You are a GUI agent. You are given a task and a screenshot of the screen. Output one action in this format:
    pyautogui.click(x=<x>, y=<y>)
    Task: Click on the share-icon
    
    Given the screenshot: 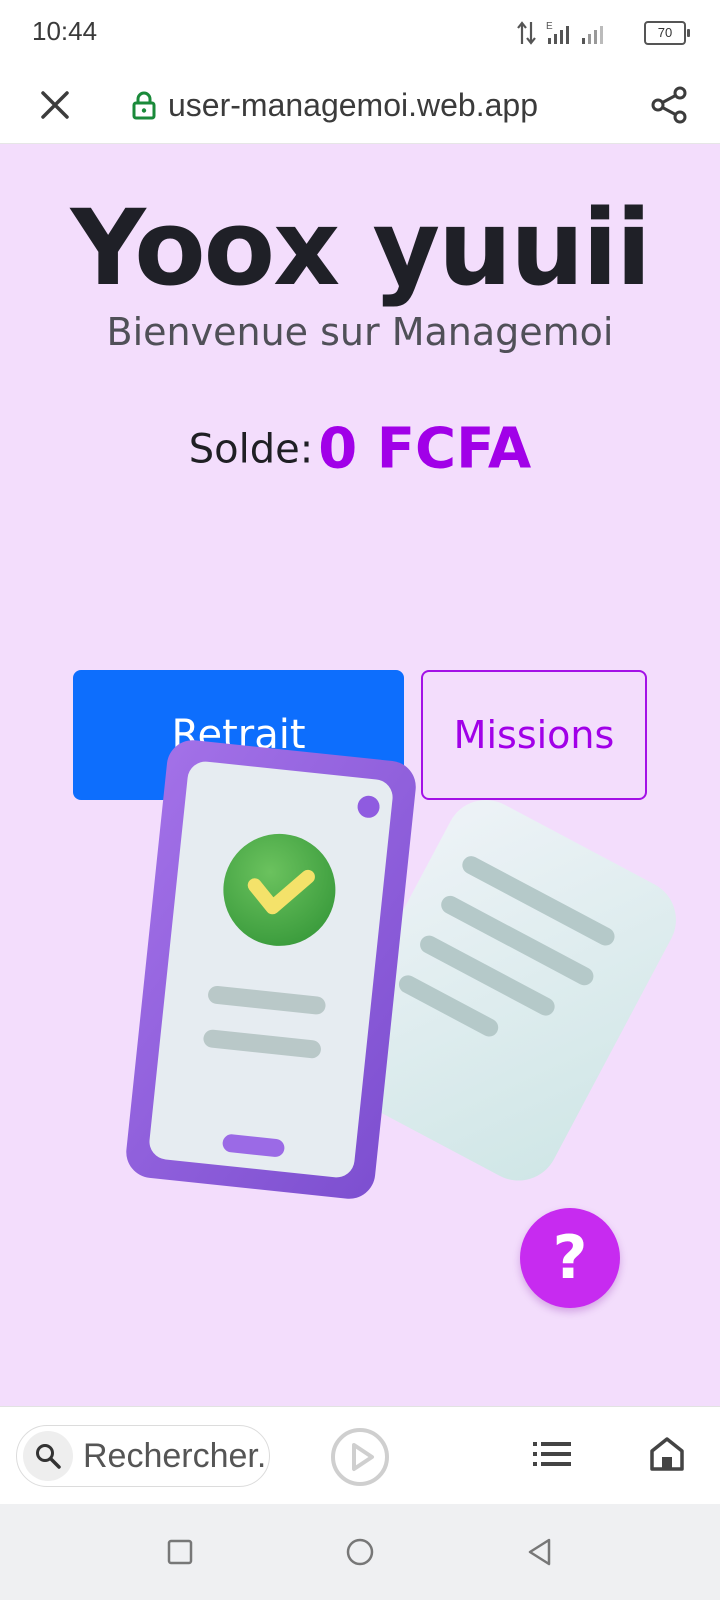 What is the action you would take?
    pyautogui.click(x=669, y=105)
    